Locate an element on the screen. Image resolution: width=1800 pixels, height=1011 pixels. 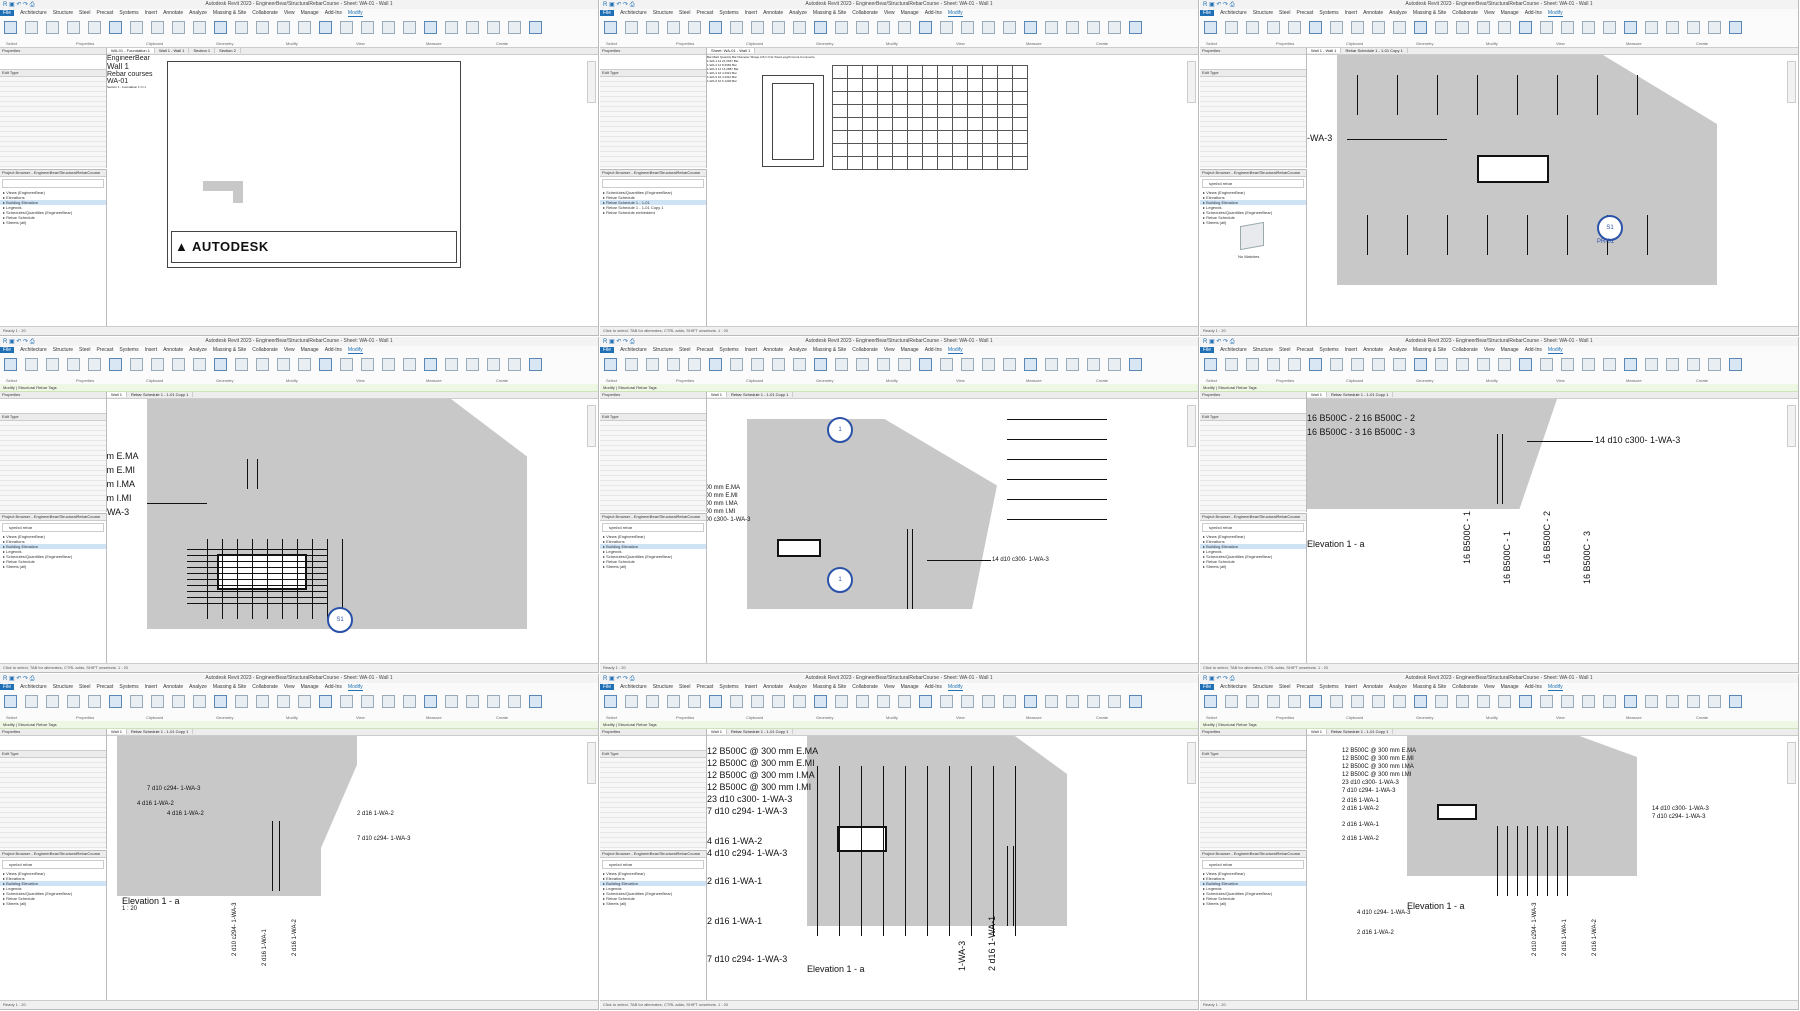
view-tab: Rebar Schedule 1 - 1-01 Copy 1 is located at coordinates (160, 731).